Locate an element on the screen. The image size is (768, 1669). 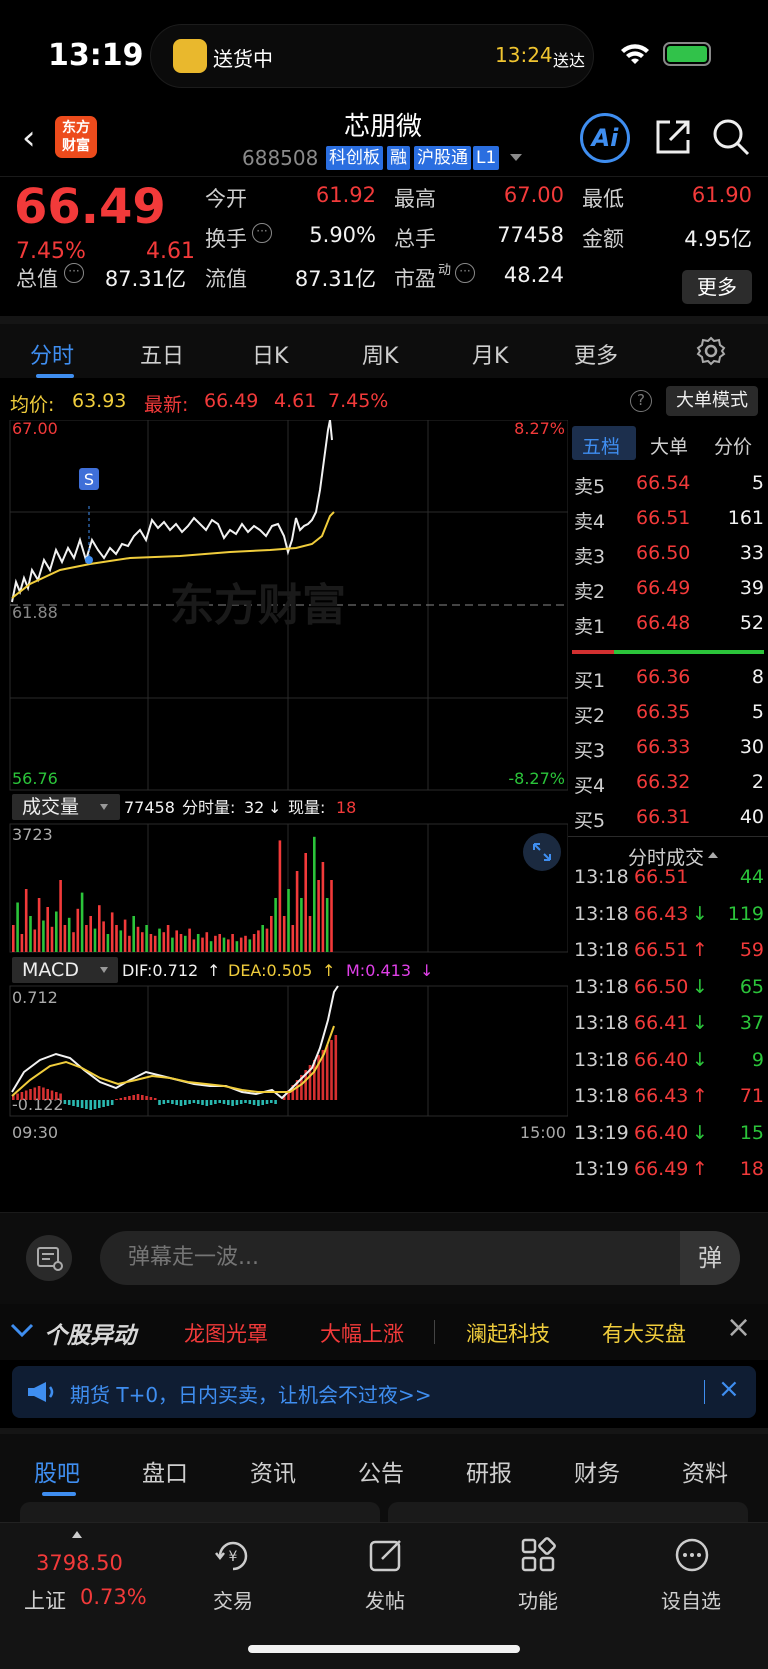
tag-level: L1 is located at coordinates (486, 158).